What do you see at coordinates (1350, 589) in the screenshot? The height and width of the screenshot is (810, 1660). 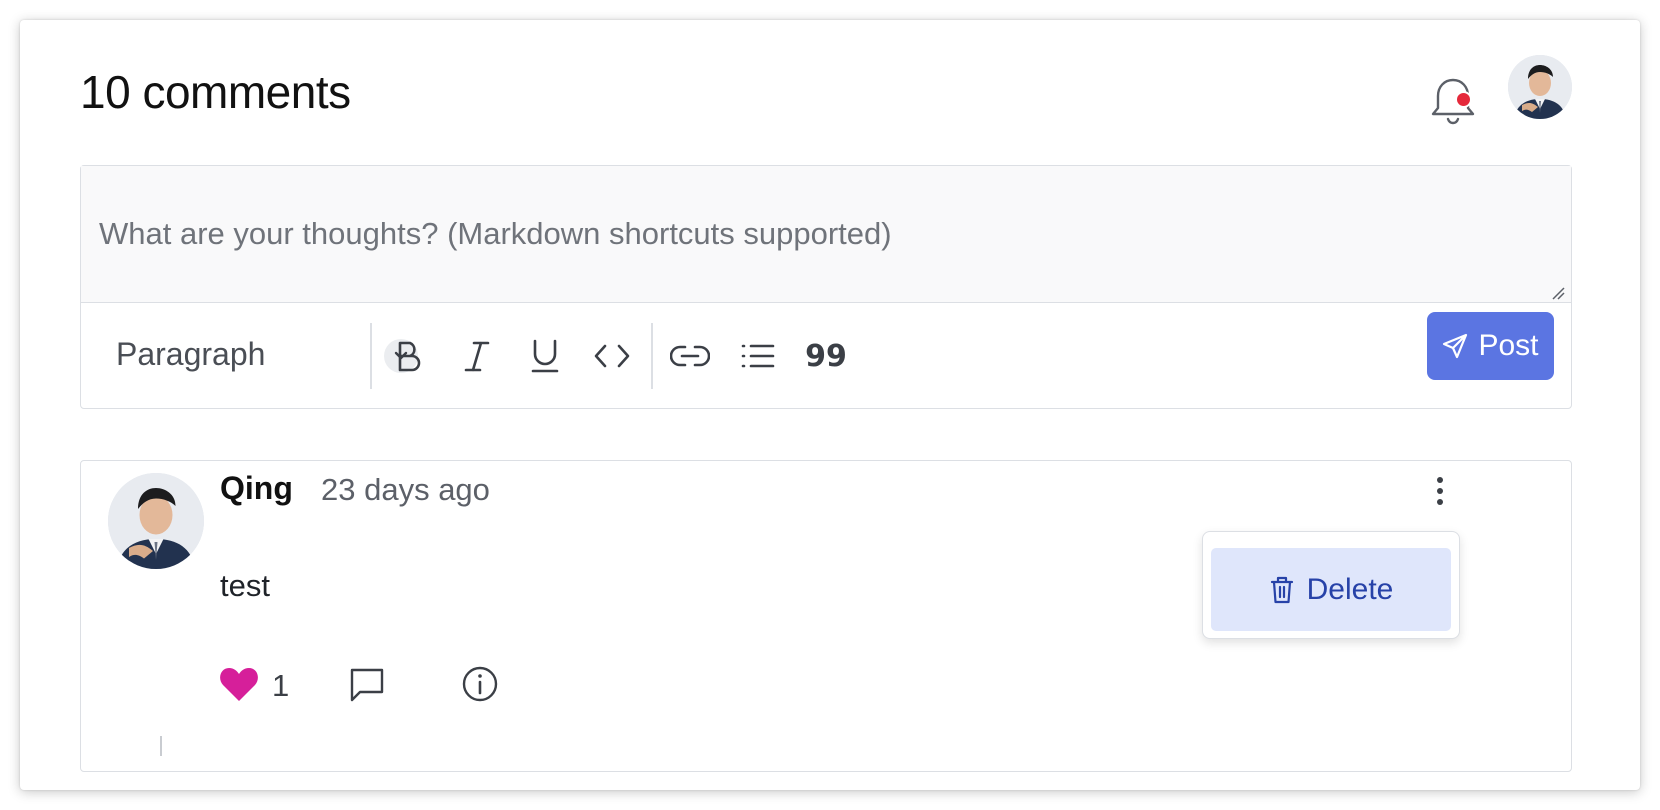 I see `delete-label: Delete` at bounding box center [1350, 589].